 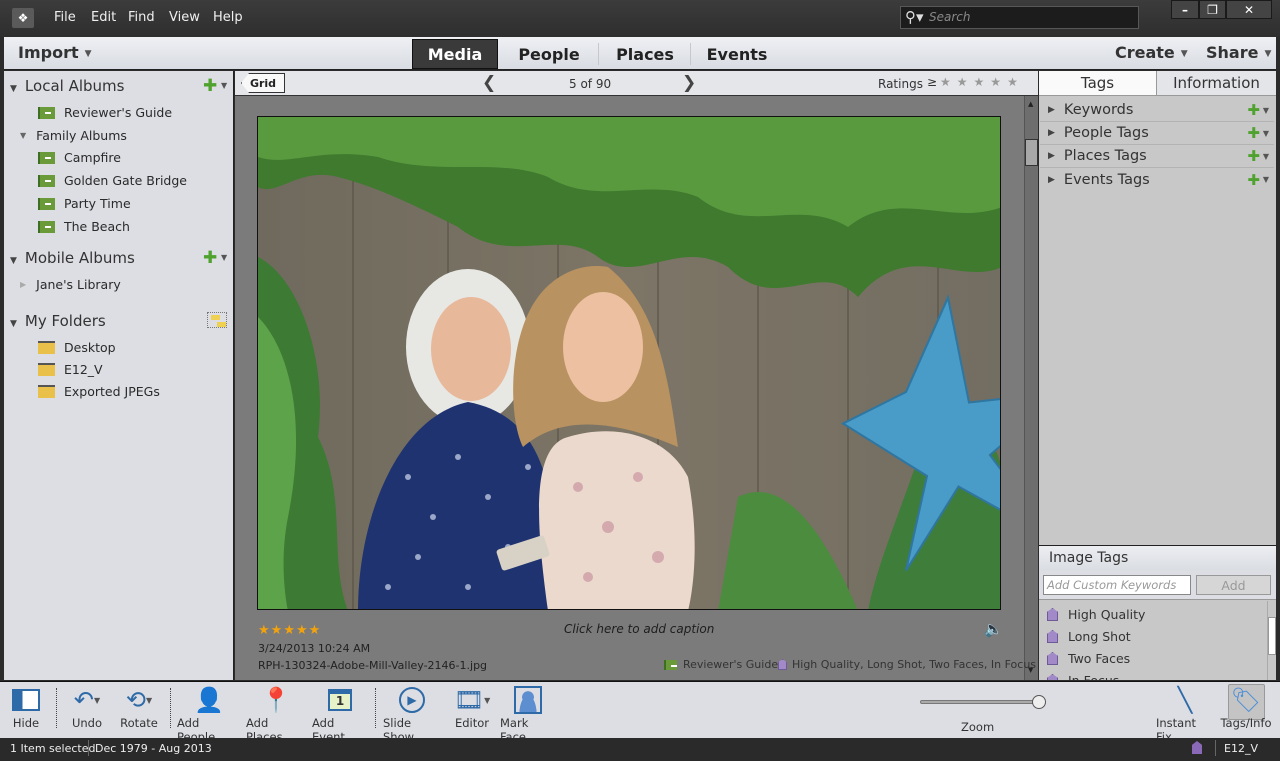 I want to click on image-tag-item: In Focus, so click(x=1083, y=676).